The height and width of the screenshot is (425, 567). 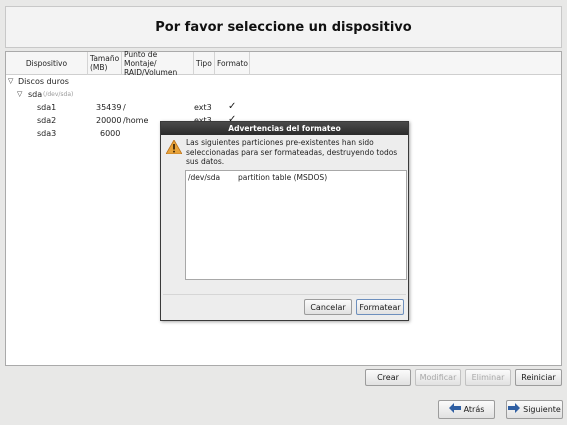 I want to click on arrow-right-icon, so click(x=514, y=409).